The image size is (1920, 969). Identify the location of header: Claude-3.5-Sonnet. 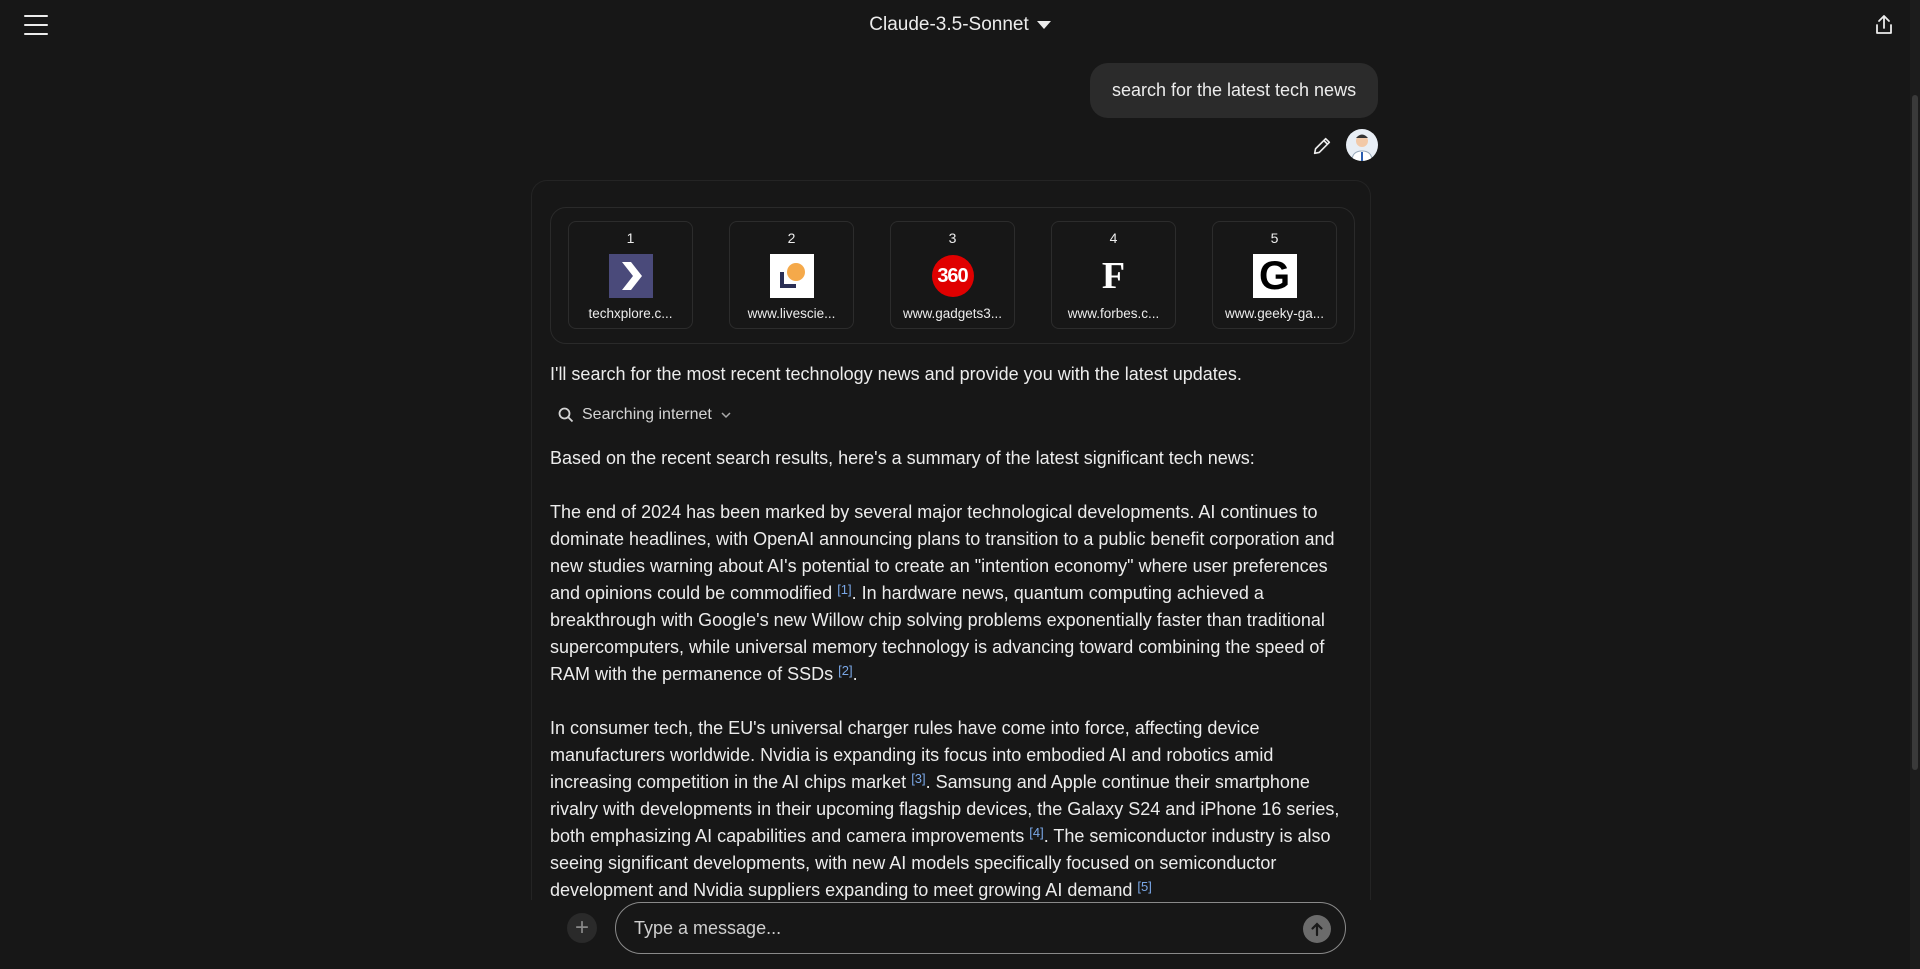
(960, 26).